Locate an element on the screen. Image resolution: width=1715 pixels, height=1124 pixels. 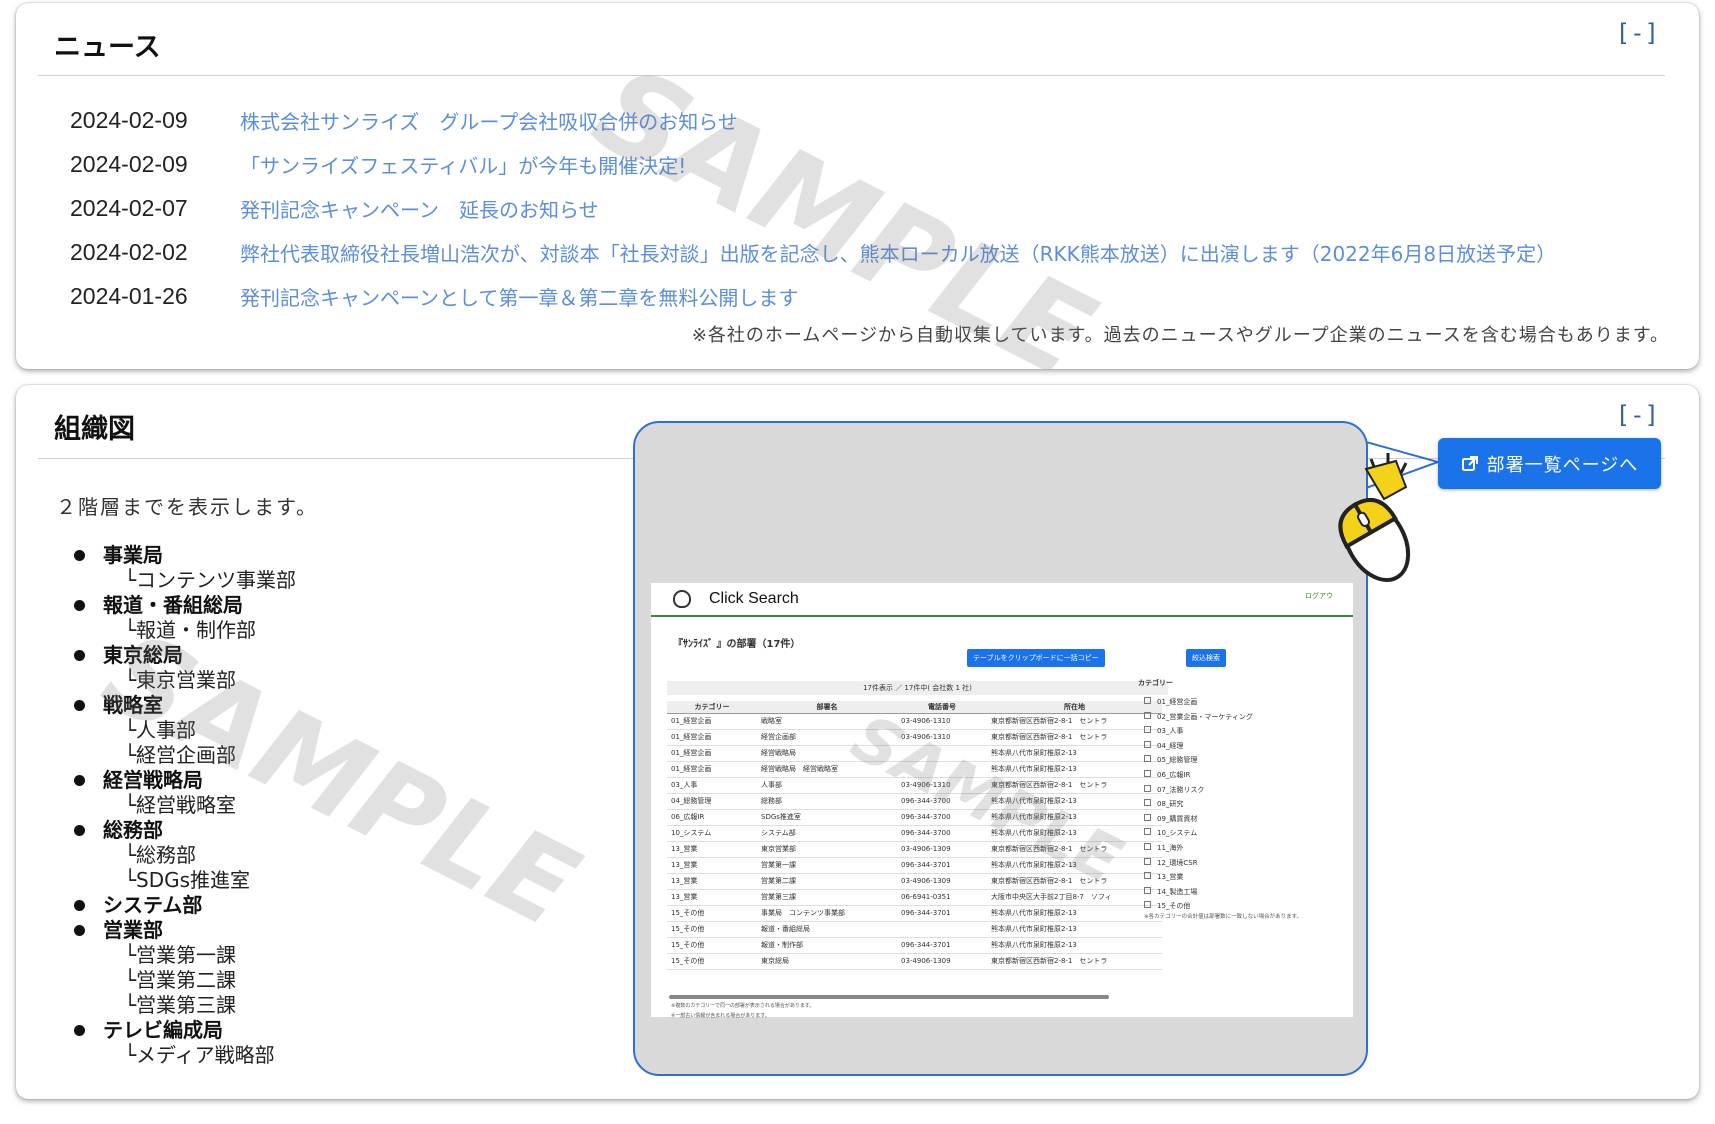
preview-category-item: 02_営業企画・マーケティング is located at coordinates (1198, 717).